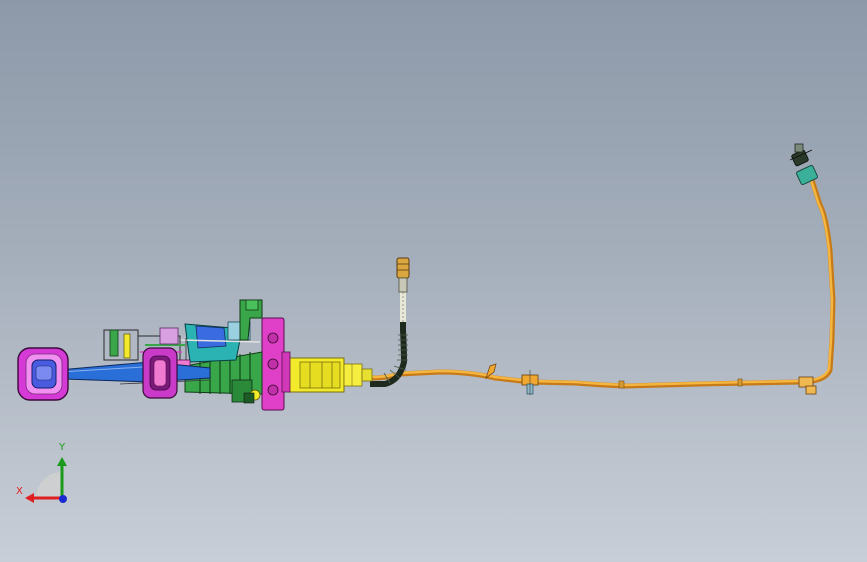 This screenshot has height=562, width=867. What do you see at coordinates (63, 499) in the screenshot?
I see `z-axis-dot` at bounding box center [63, 499].